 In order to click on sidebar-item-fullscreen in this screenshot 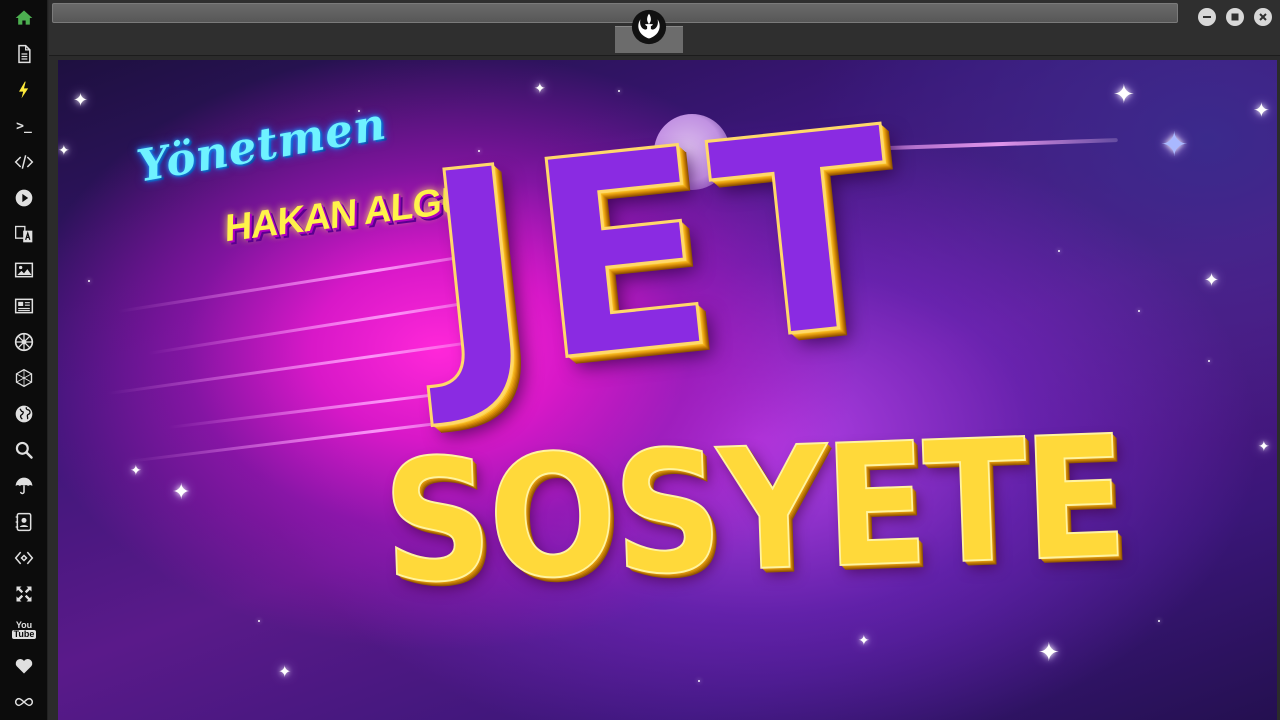, I will do `click(24, 594)`.